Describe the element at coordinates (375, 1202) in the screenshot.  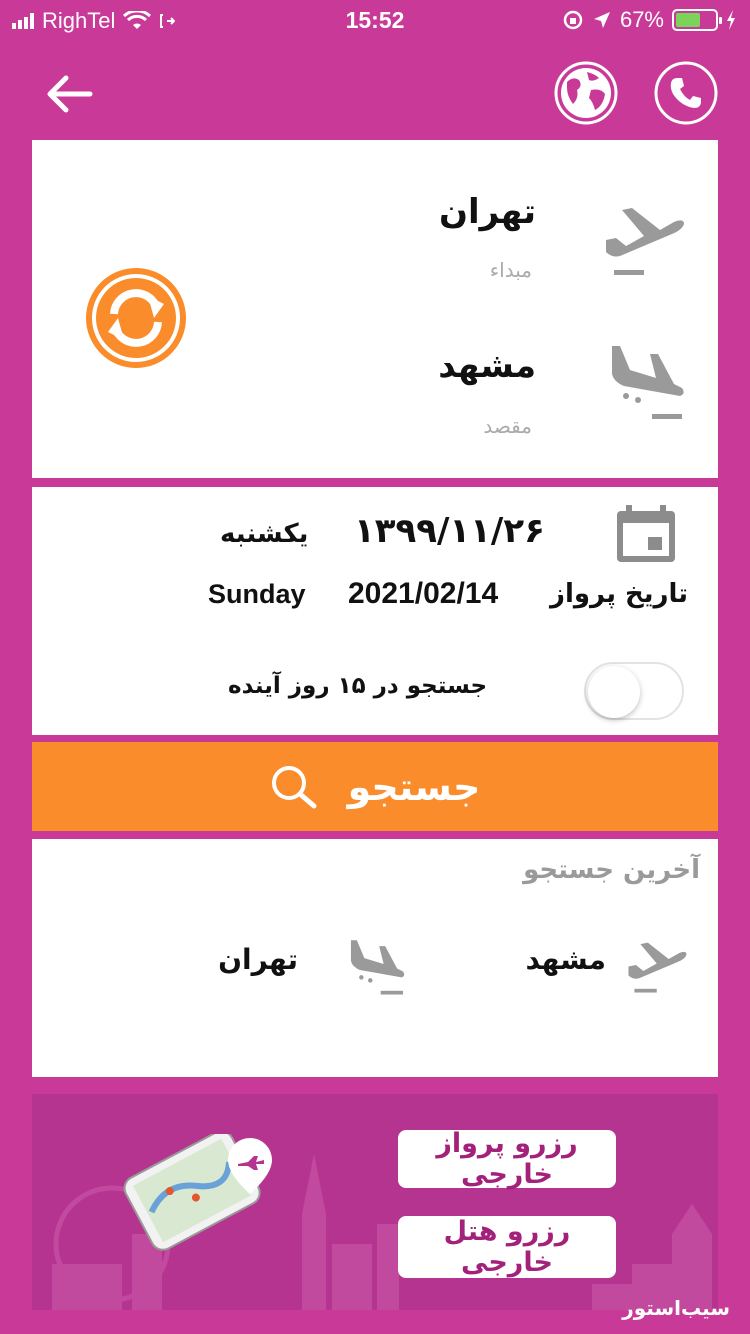
I see `promo-banner: رزرو پرواز خارجی رزرو هتل خارجی` at that location.